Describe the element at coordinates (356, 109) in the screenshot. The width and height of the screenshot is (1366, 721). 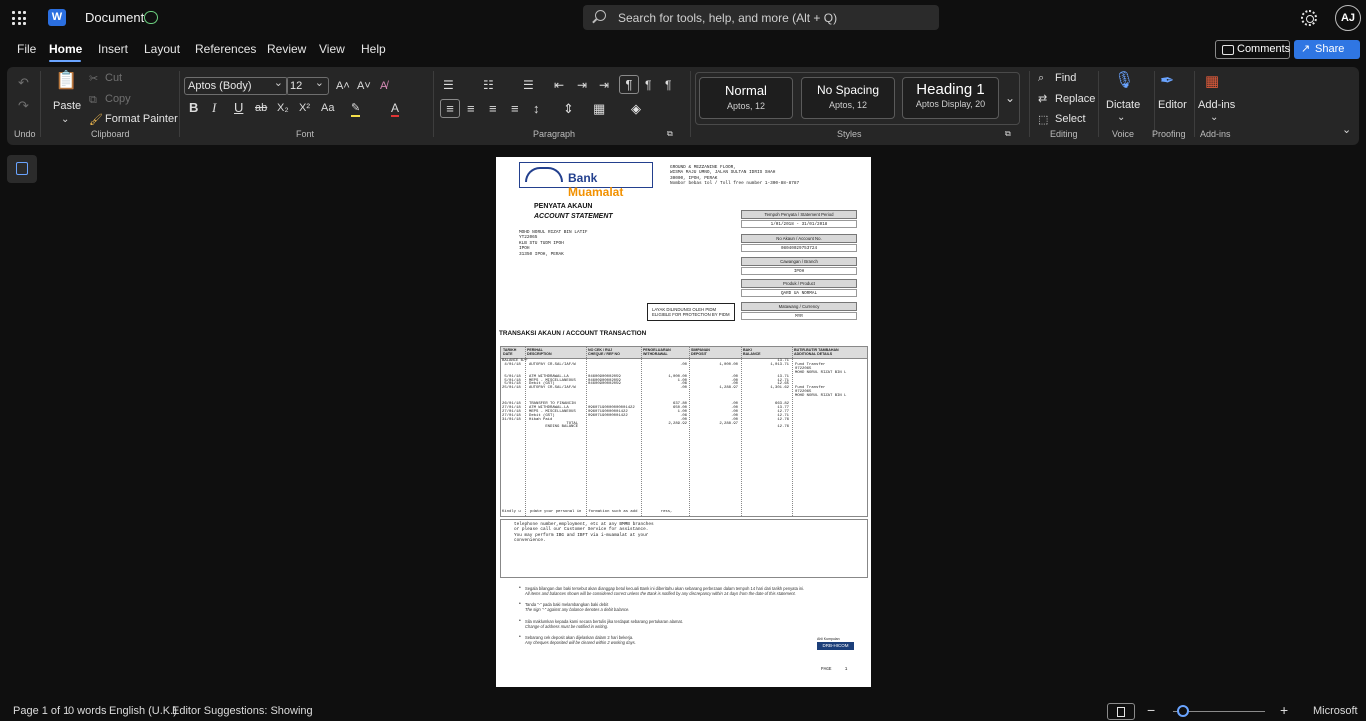
I see `highlight-icon: ✎` at that location.